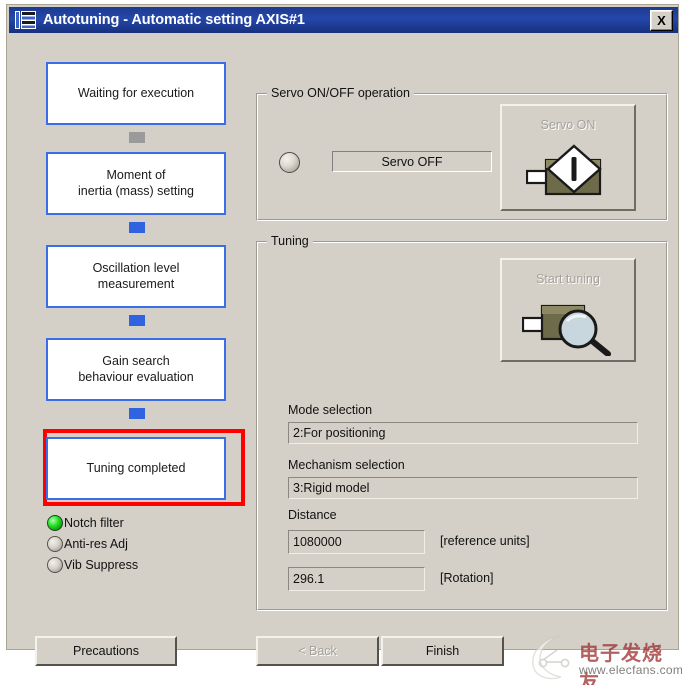 This screenshot has width=685, height=685. I want to click on led-row-vib-suppress: Vib Suppress, so click(92, 564).